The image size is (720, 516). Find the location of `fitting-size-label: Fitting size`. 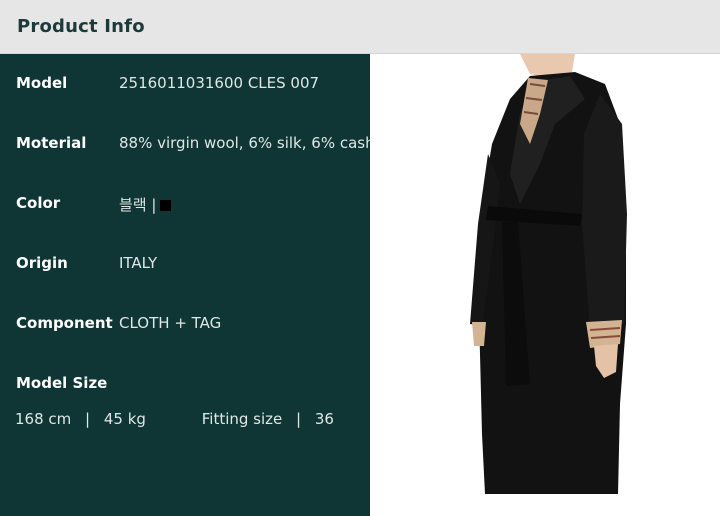

fitting-size-label: Fitting size is located at coordinates (242, 419).